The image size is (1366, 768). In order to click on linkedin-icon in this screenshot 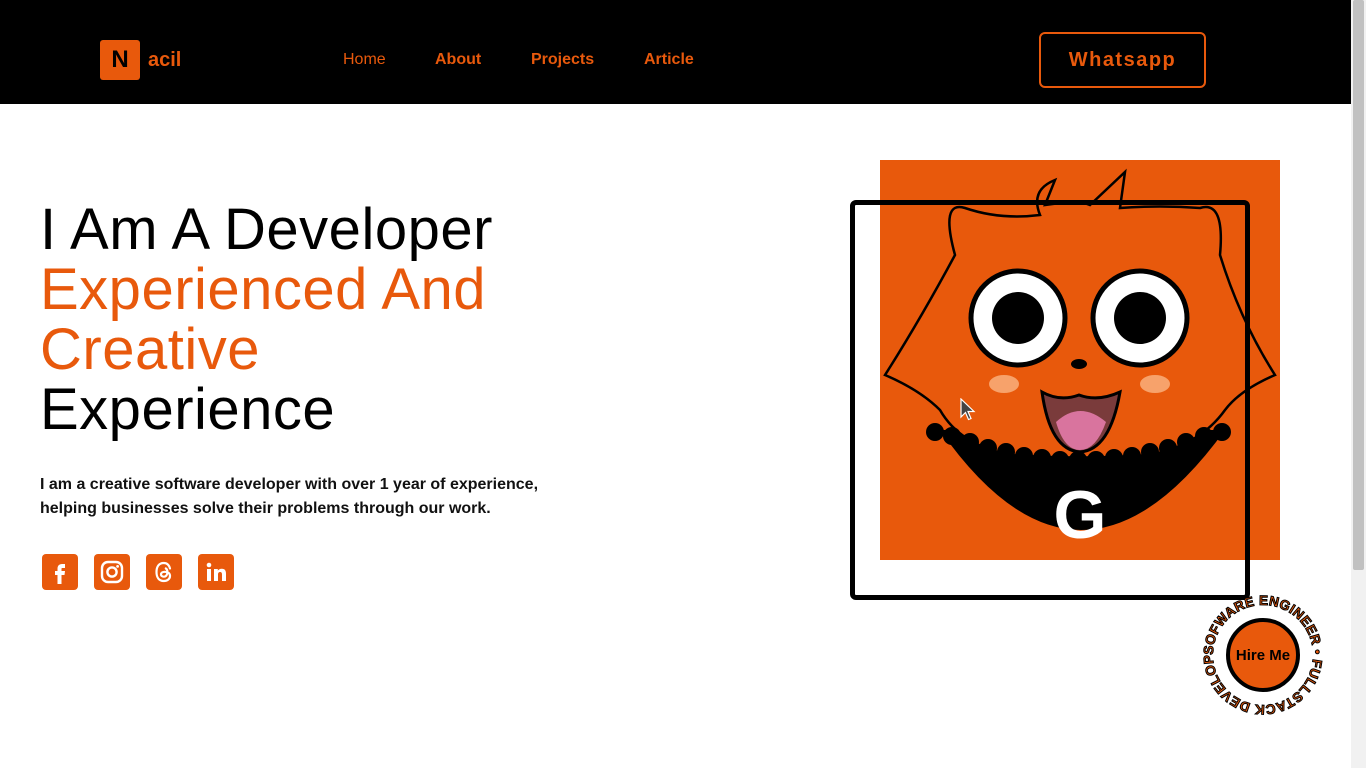, I will do `click(216, 572)`.